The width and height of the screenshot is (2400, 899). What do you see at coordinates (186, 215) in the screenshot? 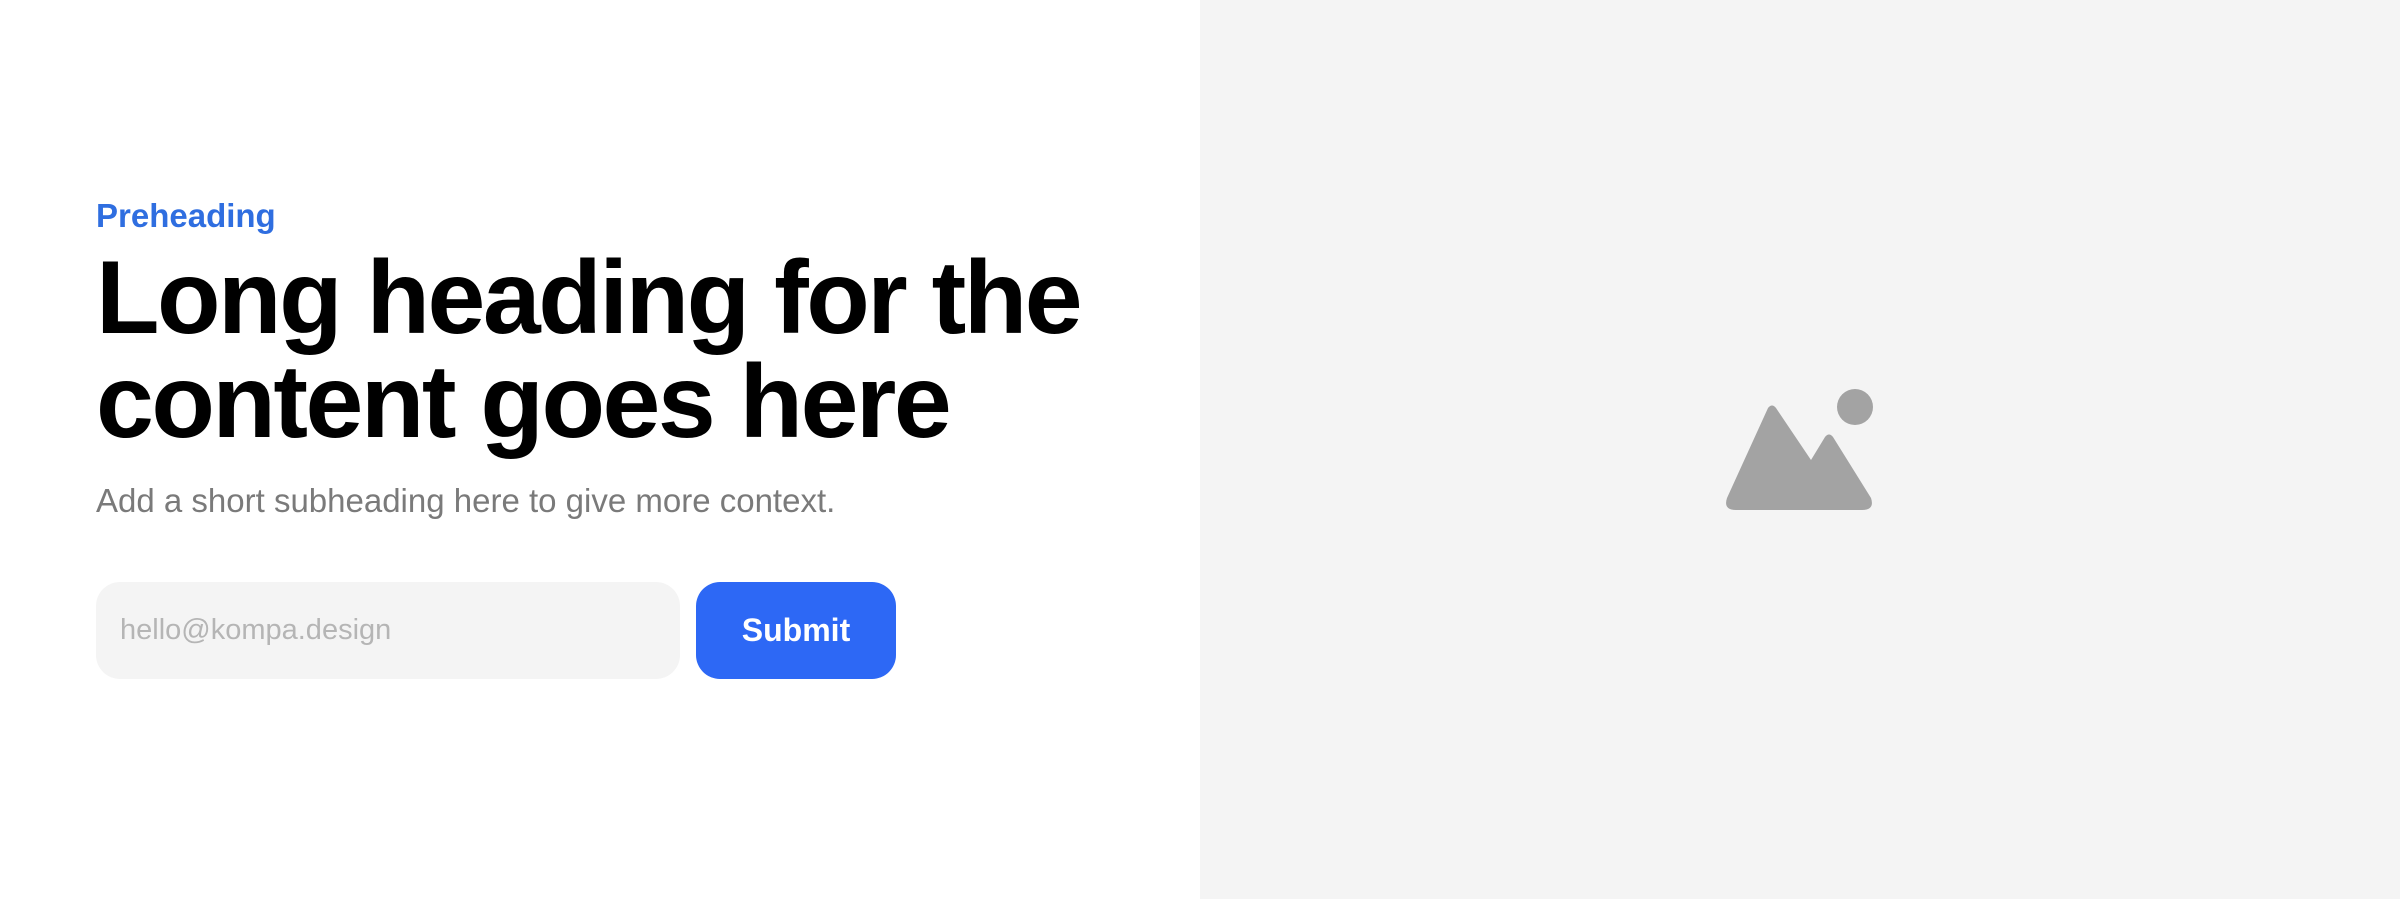
I see `preheading: Preheading` at bounding box center [186, 215].